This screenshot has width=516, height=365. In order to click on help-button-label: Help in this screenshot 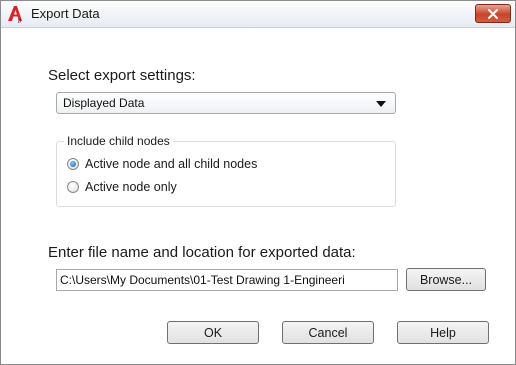, I will do `click(443, 332)`.